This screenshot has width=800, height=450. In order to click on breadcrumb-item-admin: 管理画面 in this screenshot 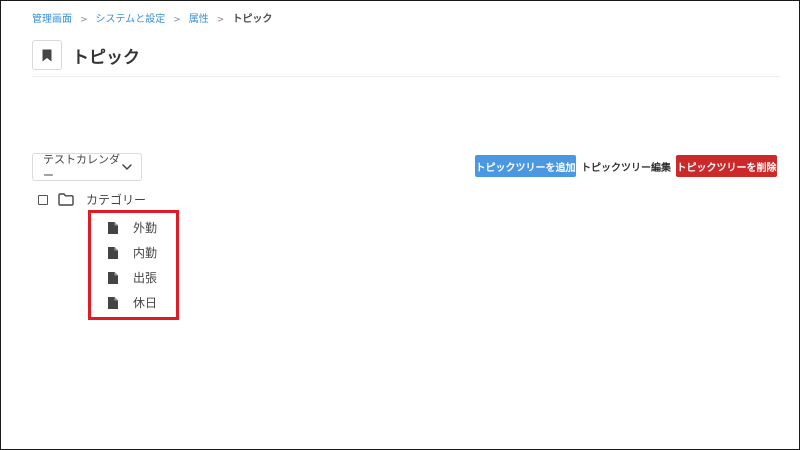, I will do `click(52, 20)`.